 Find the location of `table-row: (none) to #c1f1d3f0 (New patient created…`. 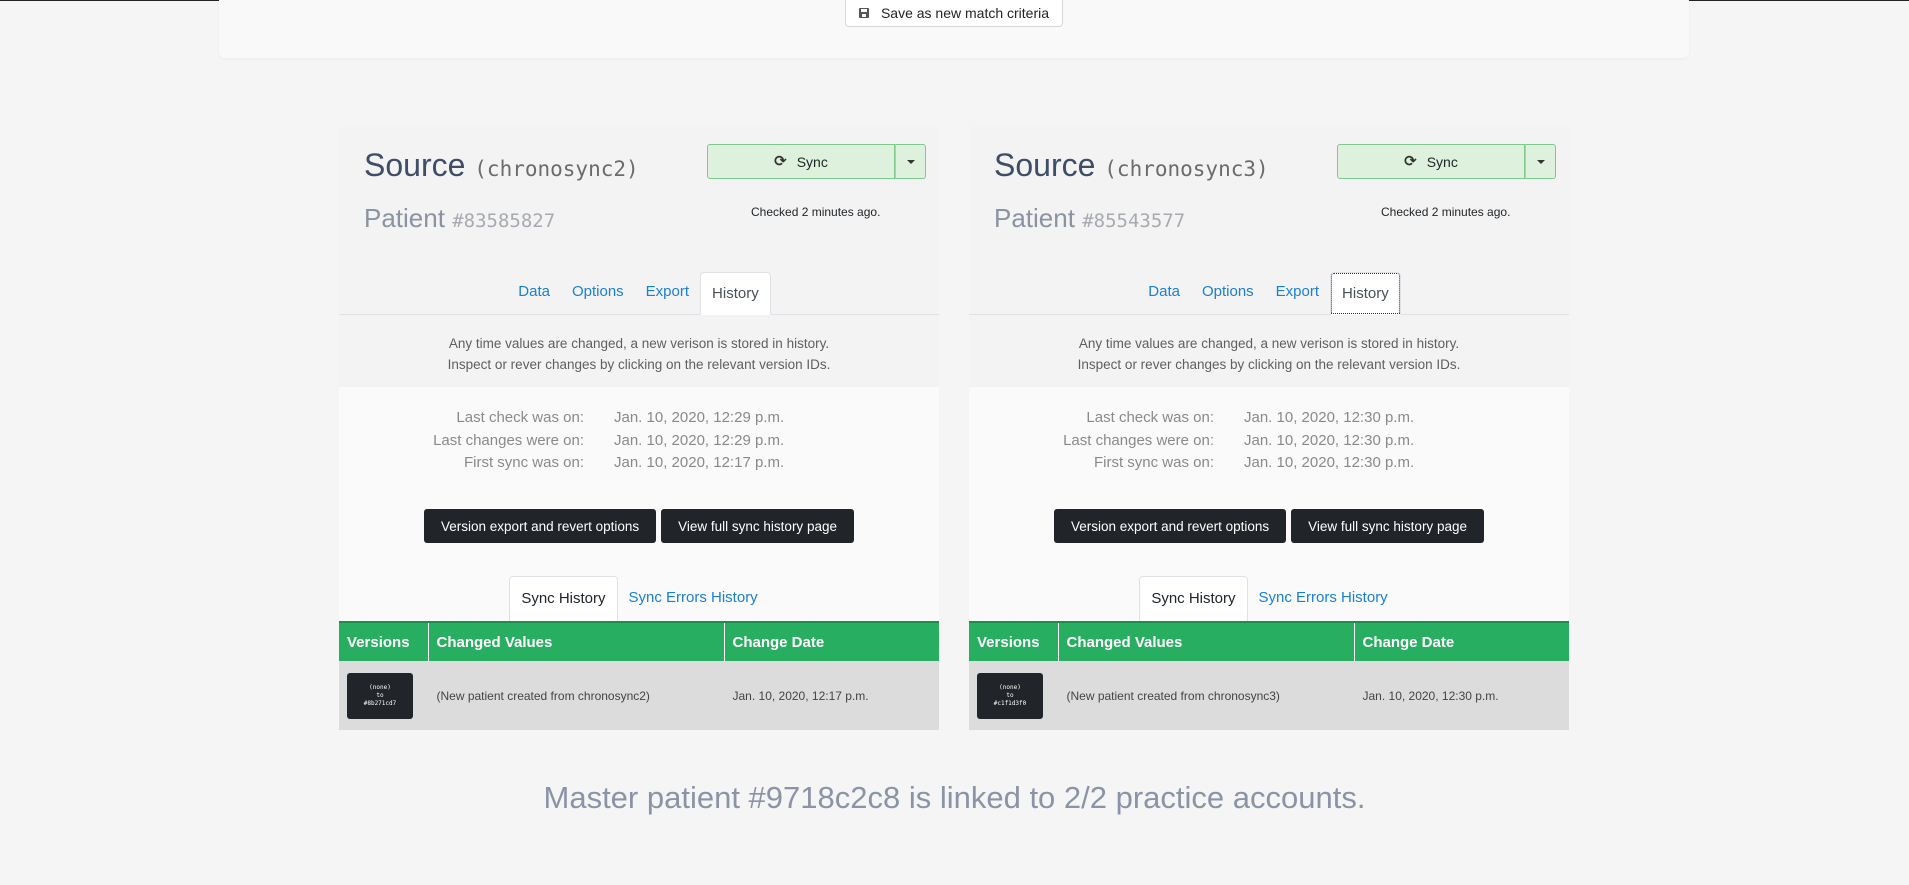

table-row: (none) to #c1f1d3f0 (New patient created… is located at coordinates (1269, 695).